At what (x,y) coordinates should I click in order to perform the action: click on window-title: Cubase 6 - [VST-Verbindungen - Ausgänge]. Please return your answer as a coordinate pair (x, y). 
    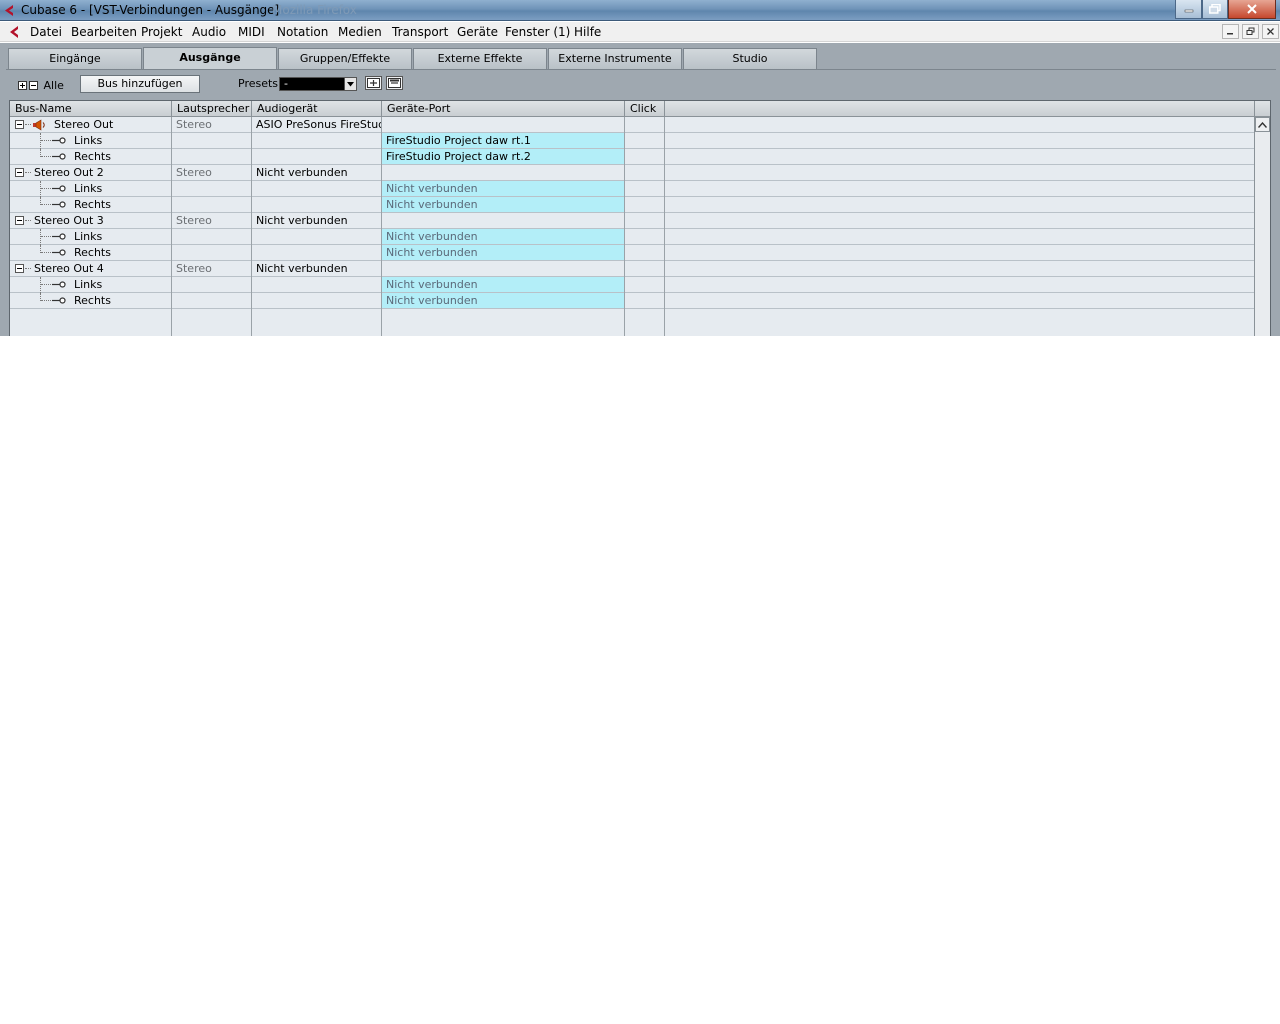
    Looking at the image, I should click on (150, 10).